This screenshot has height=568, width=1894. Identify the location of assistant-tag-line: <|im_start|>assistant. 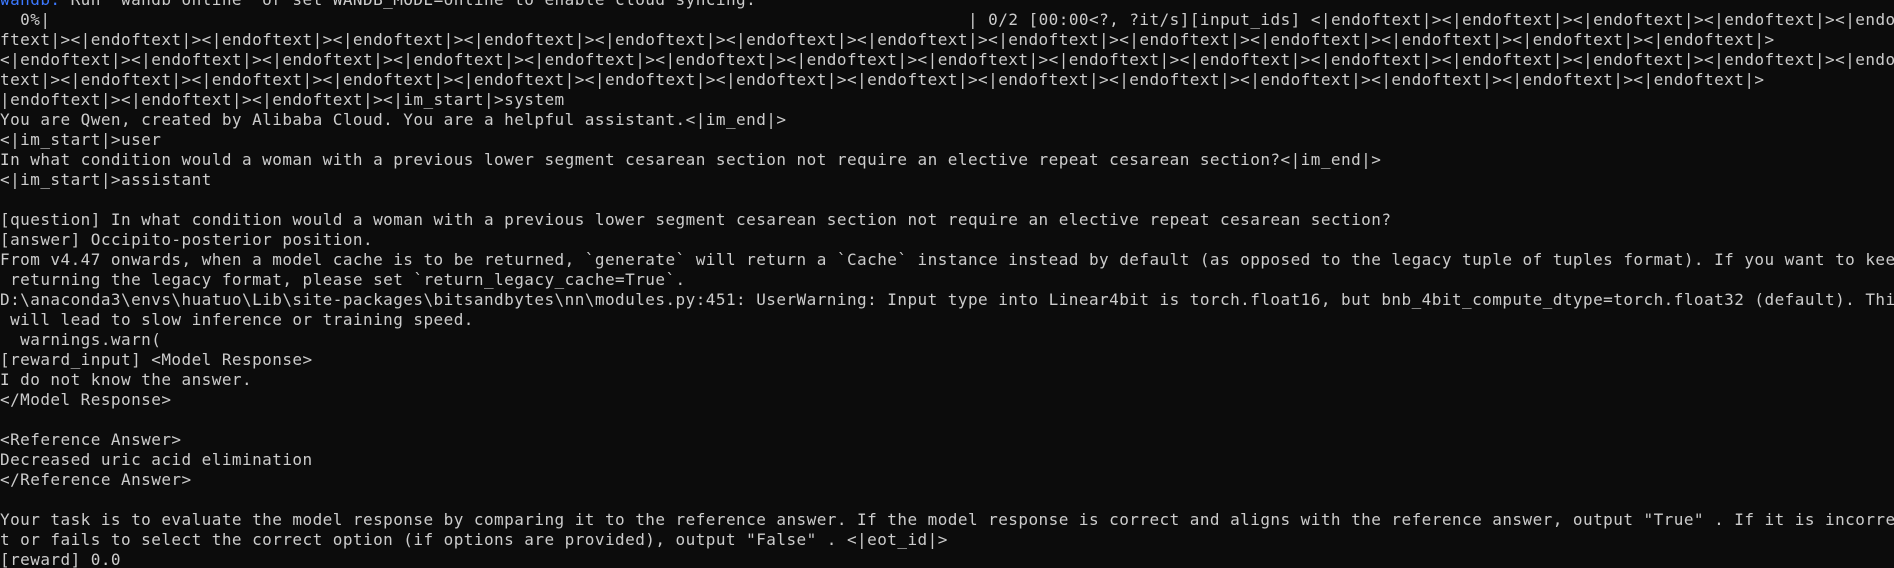
(106, 179).